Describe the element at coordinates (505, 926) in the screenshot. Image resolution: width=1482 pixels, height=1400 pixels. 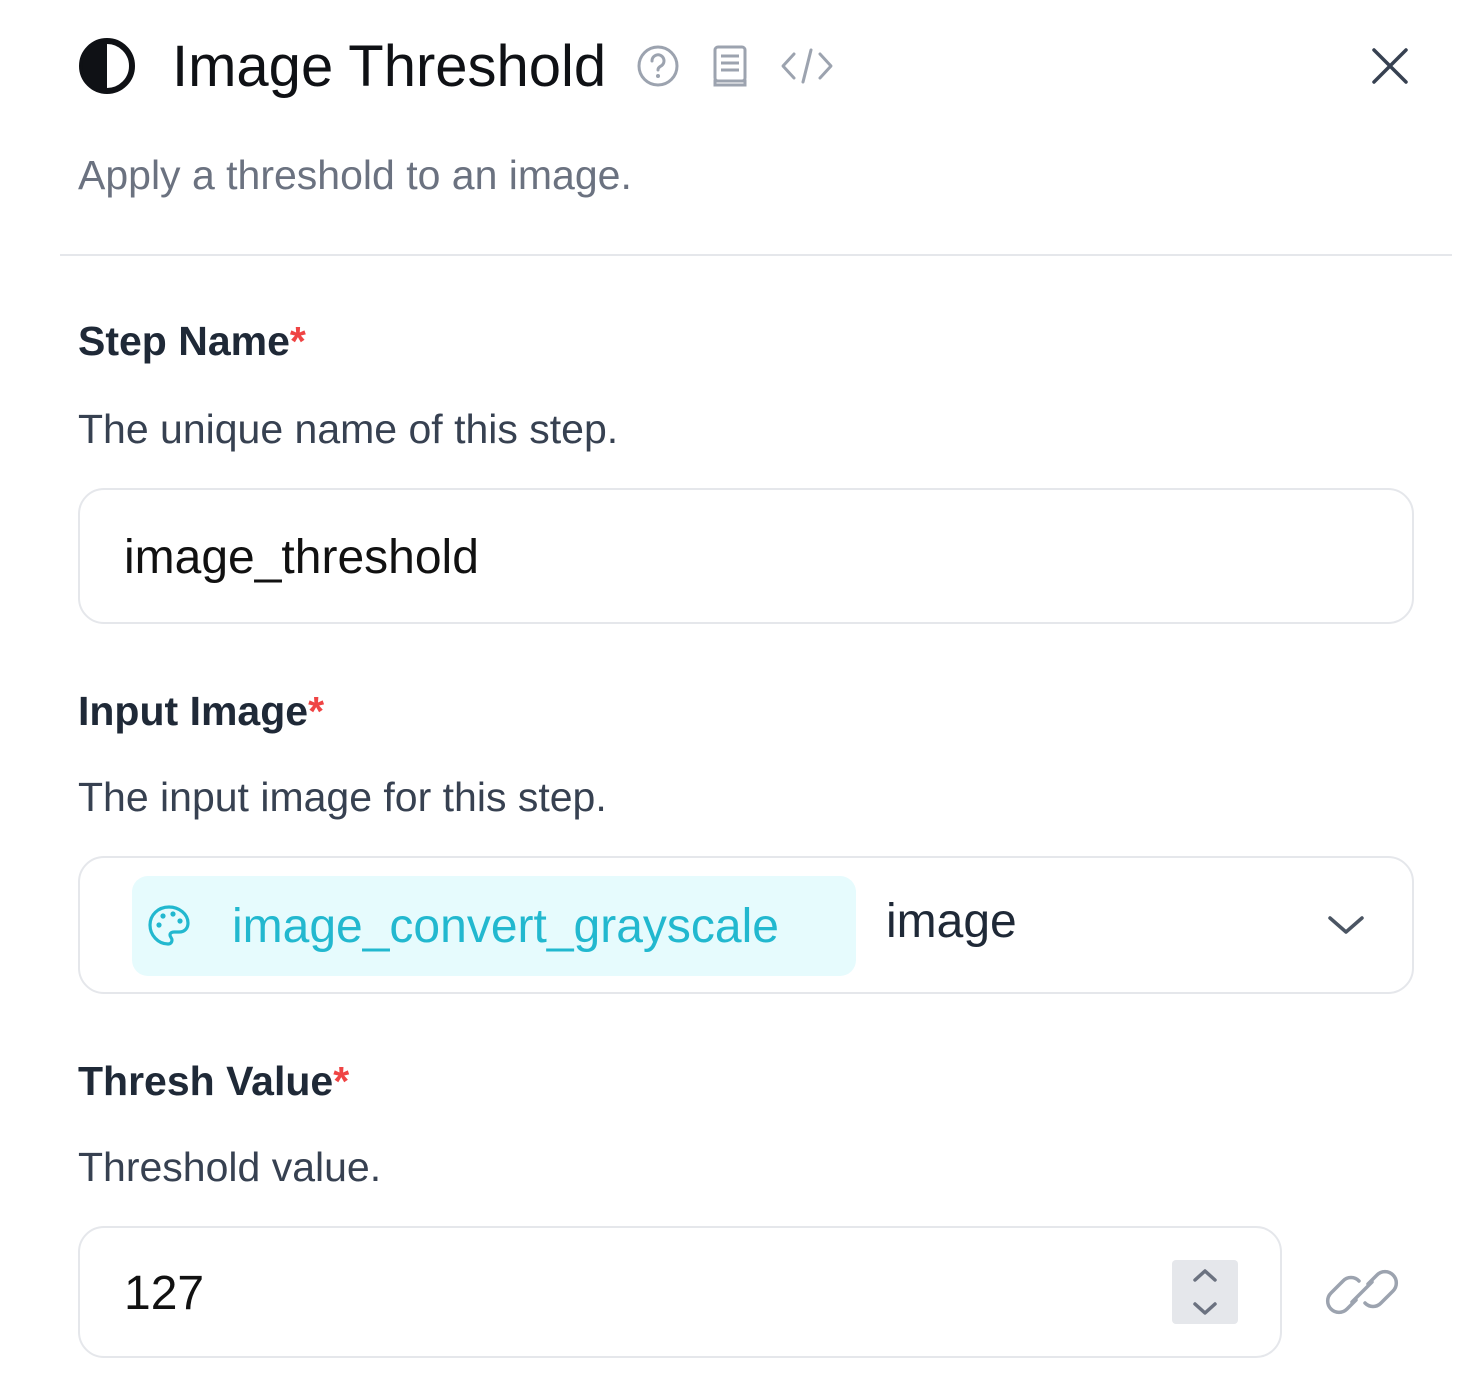
I see `step-reference-label: image_convert_grayscale` at that location.